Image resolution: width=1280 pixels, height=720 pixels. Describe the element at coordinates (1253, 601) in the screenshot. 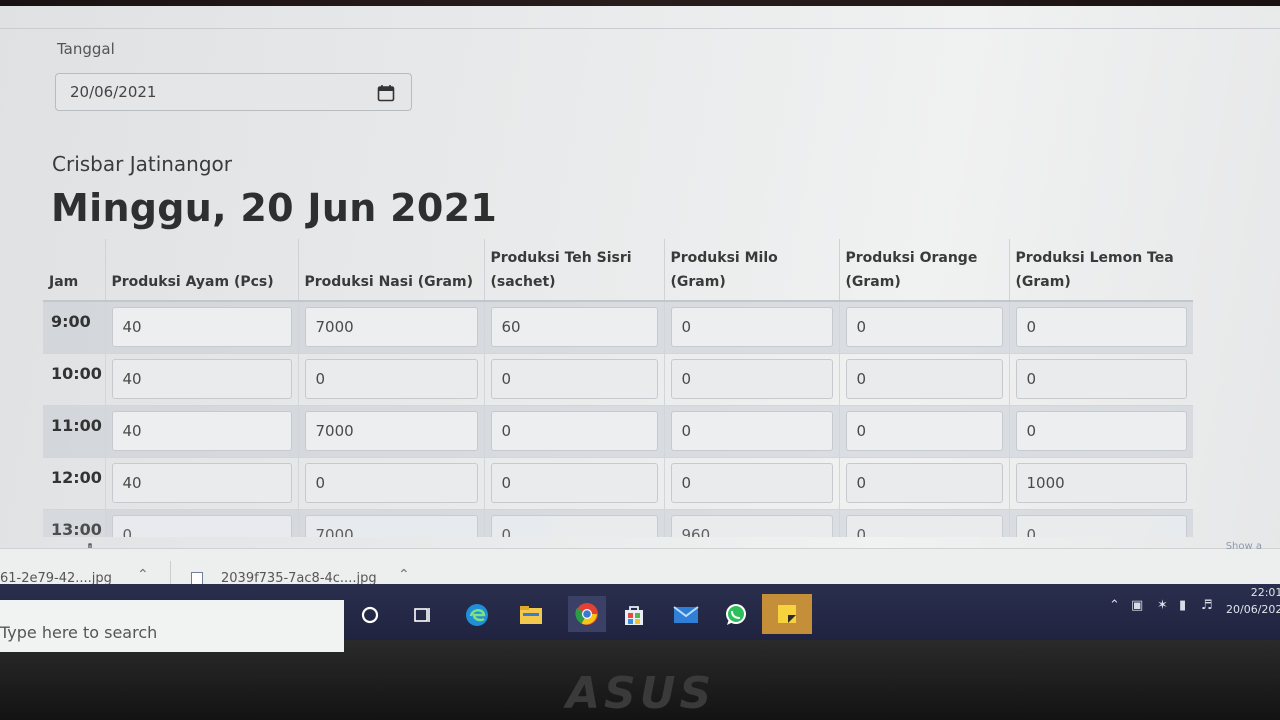

I see `system-clock: 22:01 20/06/202` at that location.